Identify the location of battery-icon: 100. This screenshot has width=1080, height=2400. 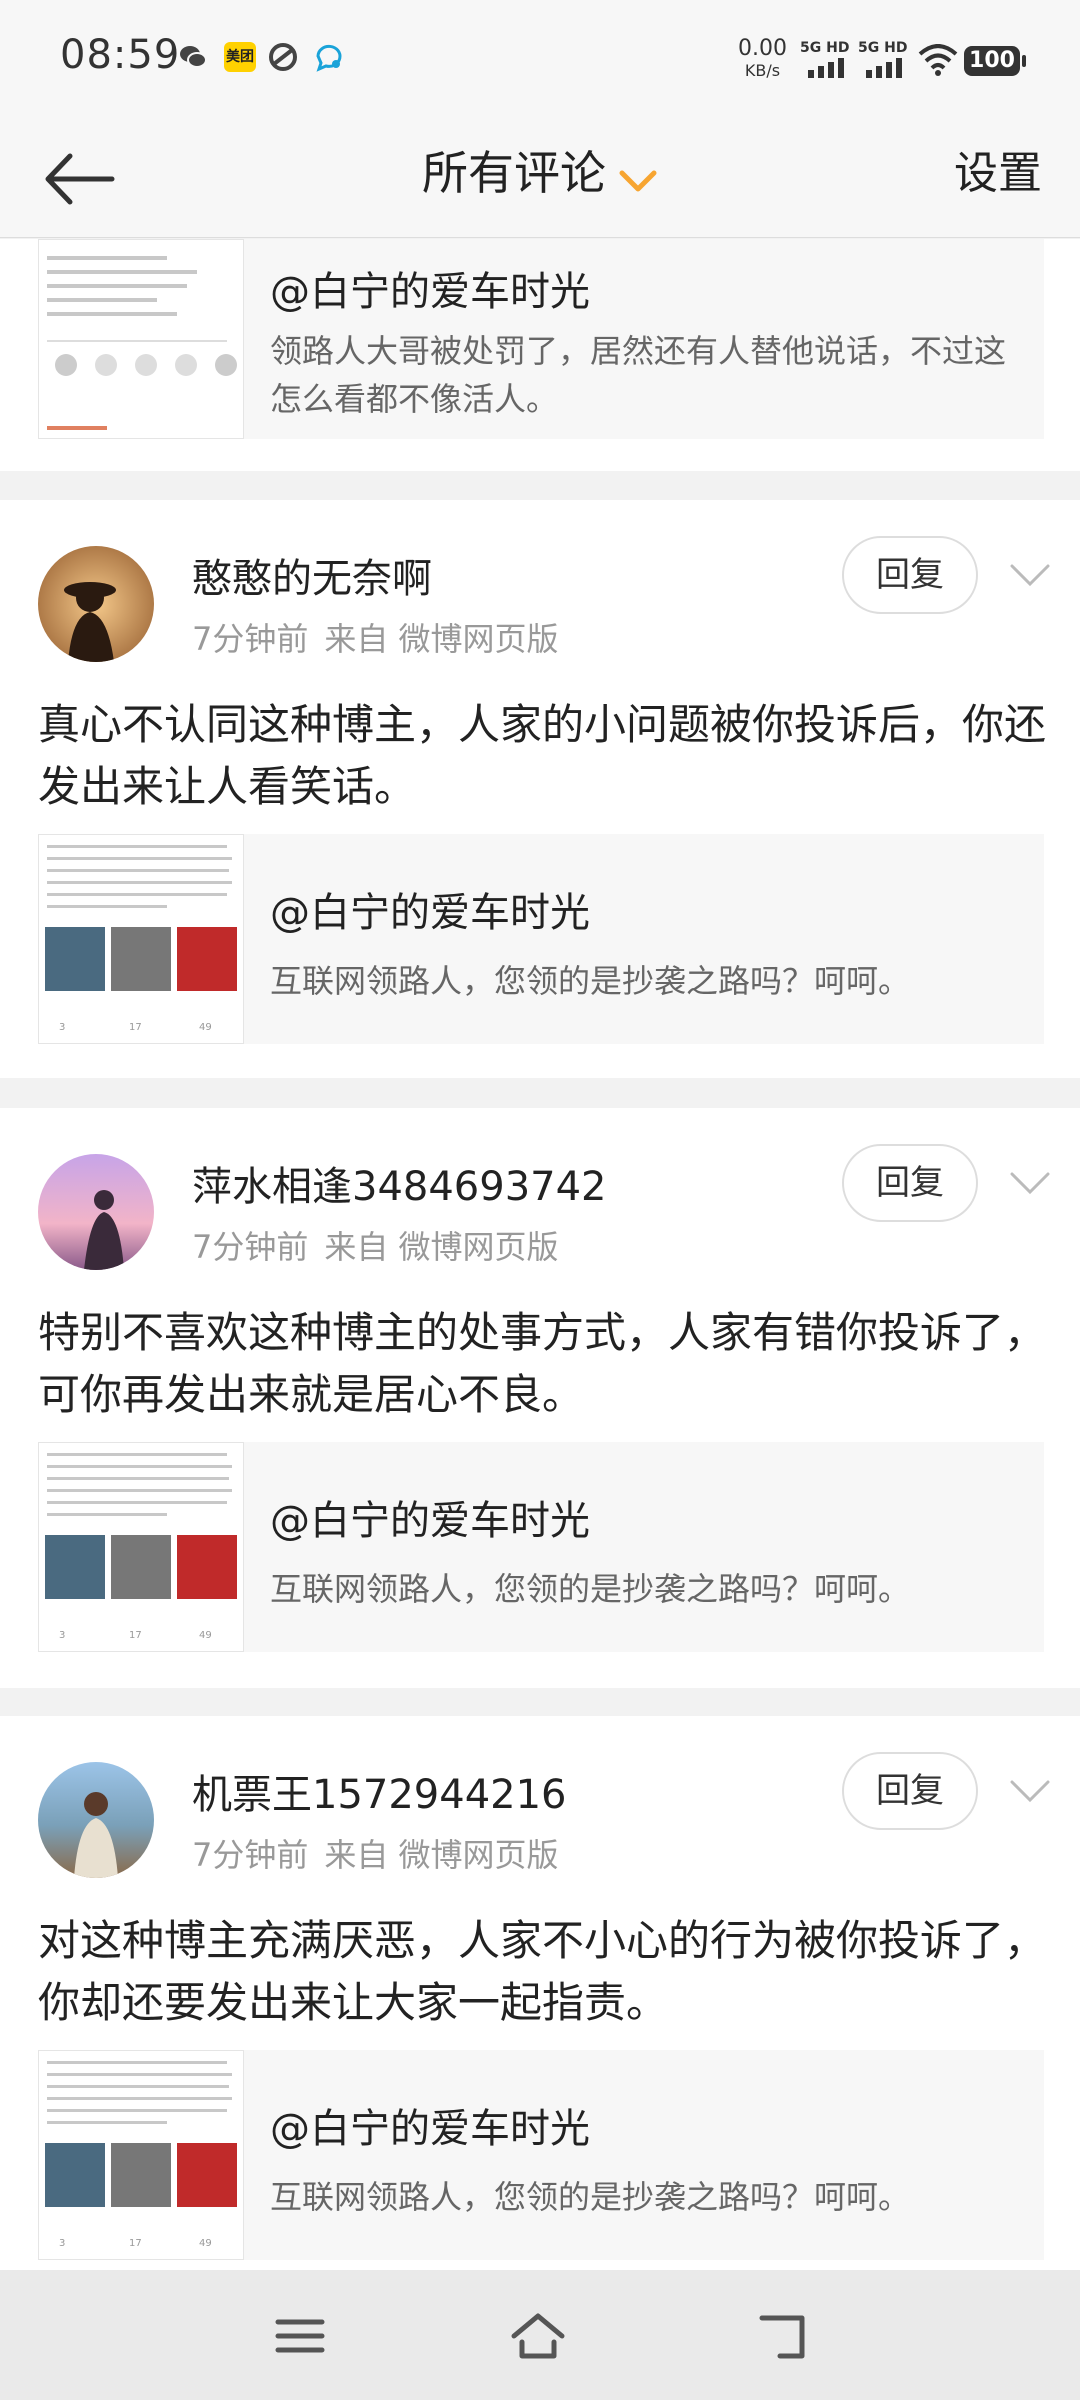
(995, 61).